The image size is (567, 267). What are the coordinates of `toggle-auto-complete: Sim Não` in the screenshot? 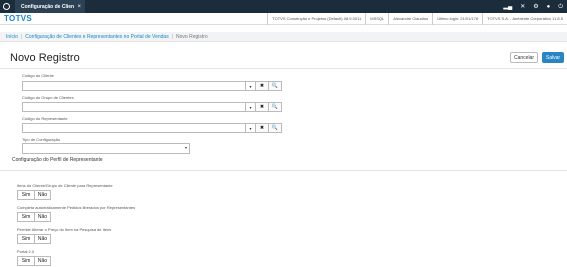 It's located at (34, 217).